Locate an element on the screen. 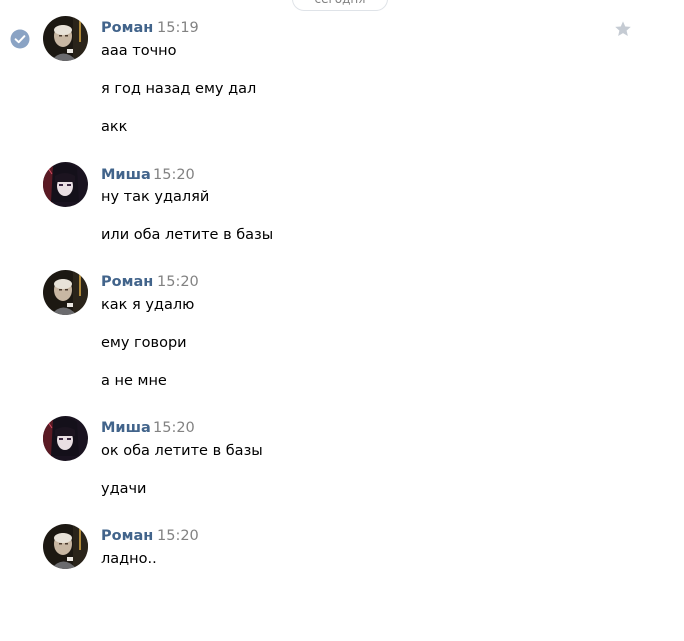  message-text: ок оба летите в базы is located at coordinates (182, 451).